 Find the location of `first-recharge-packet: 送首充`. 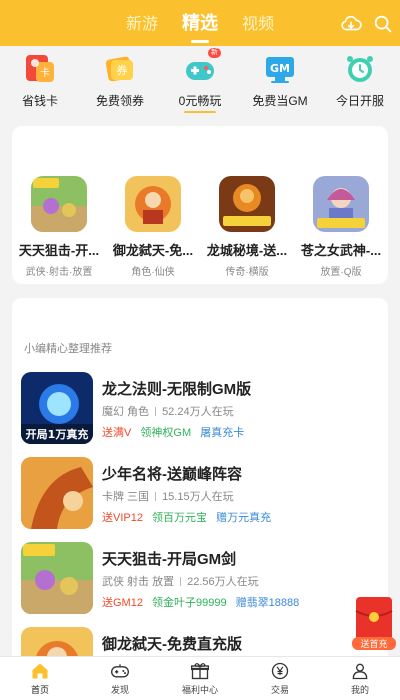

first-recharge-packet: 送首充 is located at coordinates (374, 623).